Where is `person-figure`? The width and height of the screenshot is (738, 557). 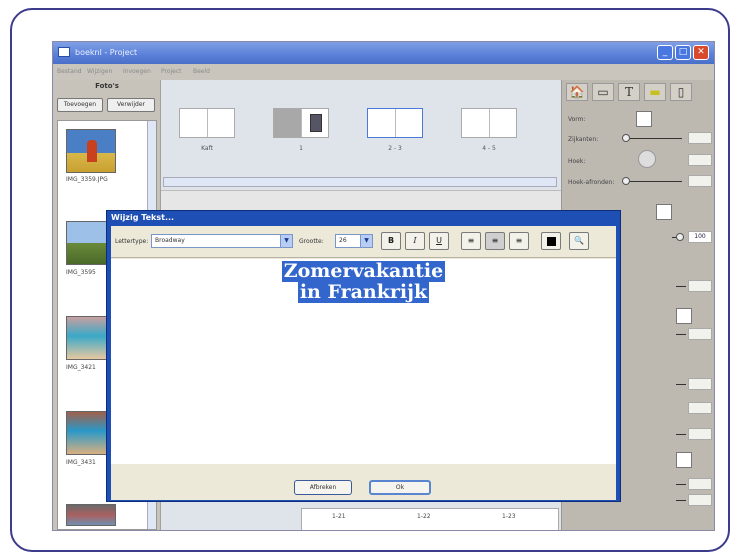
person-figure is located at coordinates (92, 151).